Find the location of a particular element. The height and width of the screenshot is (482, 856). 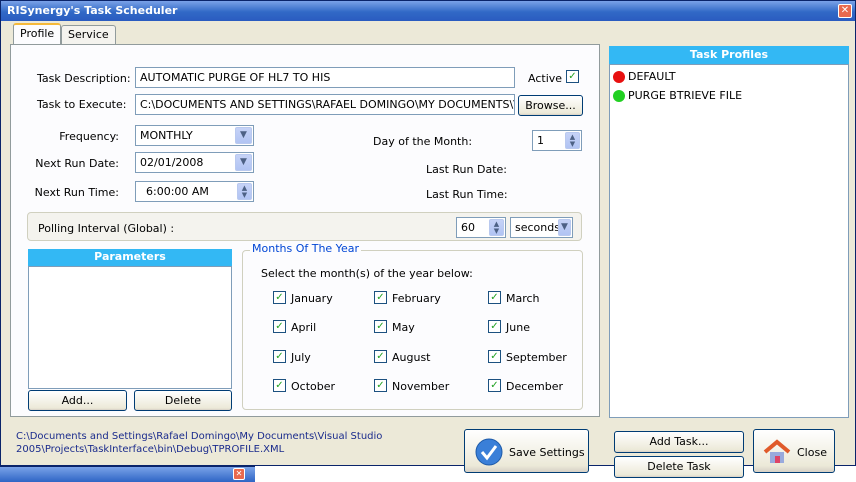

month-label: November is located at coordinates (421, 386).